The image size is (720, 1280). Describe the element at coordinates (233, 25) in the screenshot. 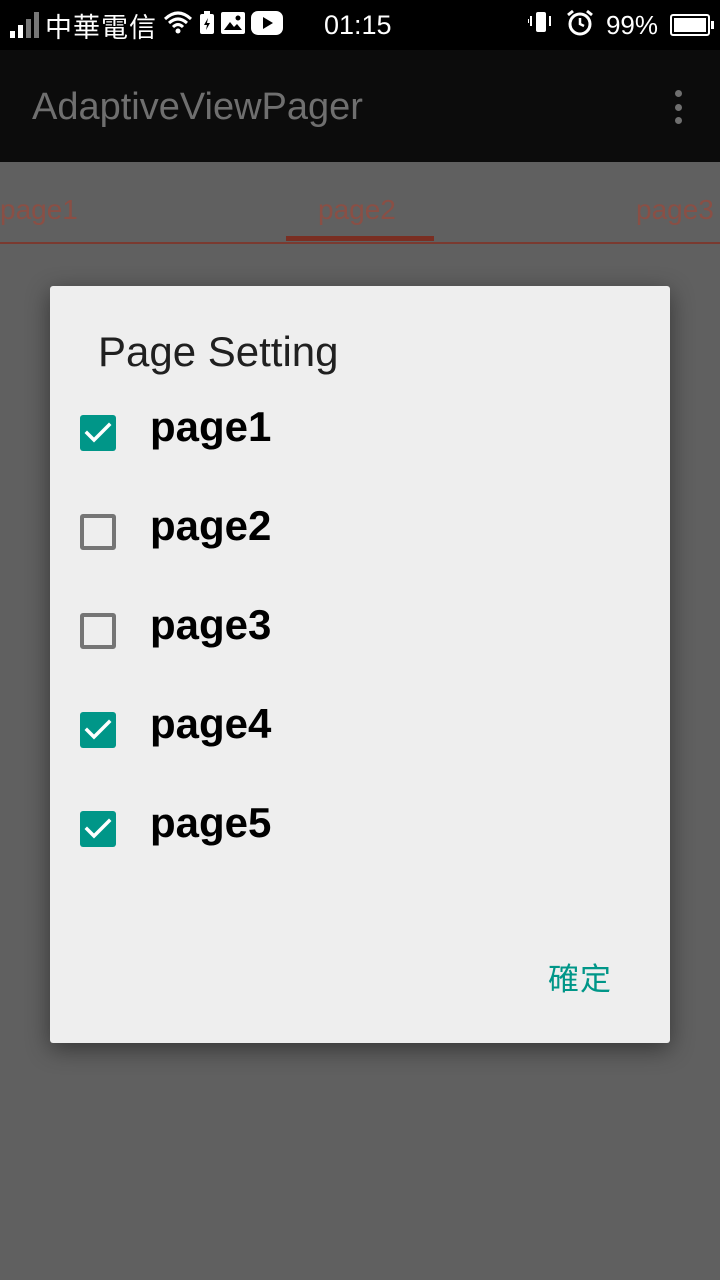

I see `image-icon` at that location.